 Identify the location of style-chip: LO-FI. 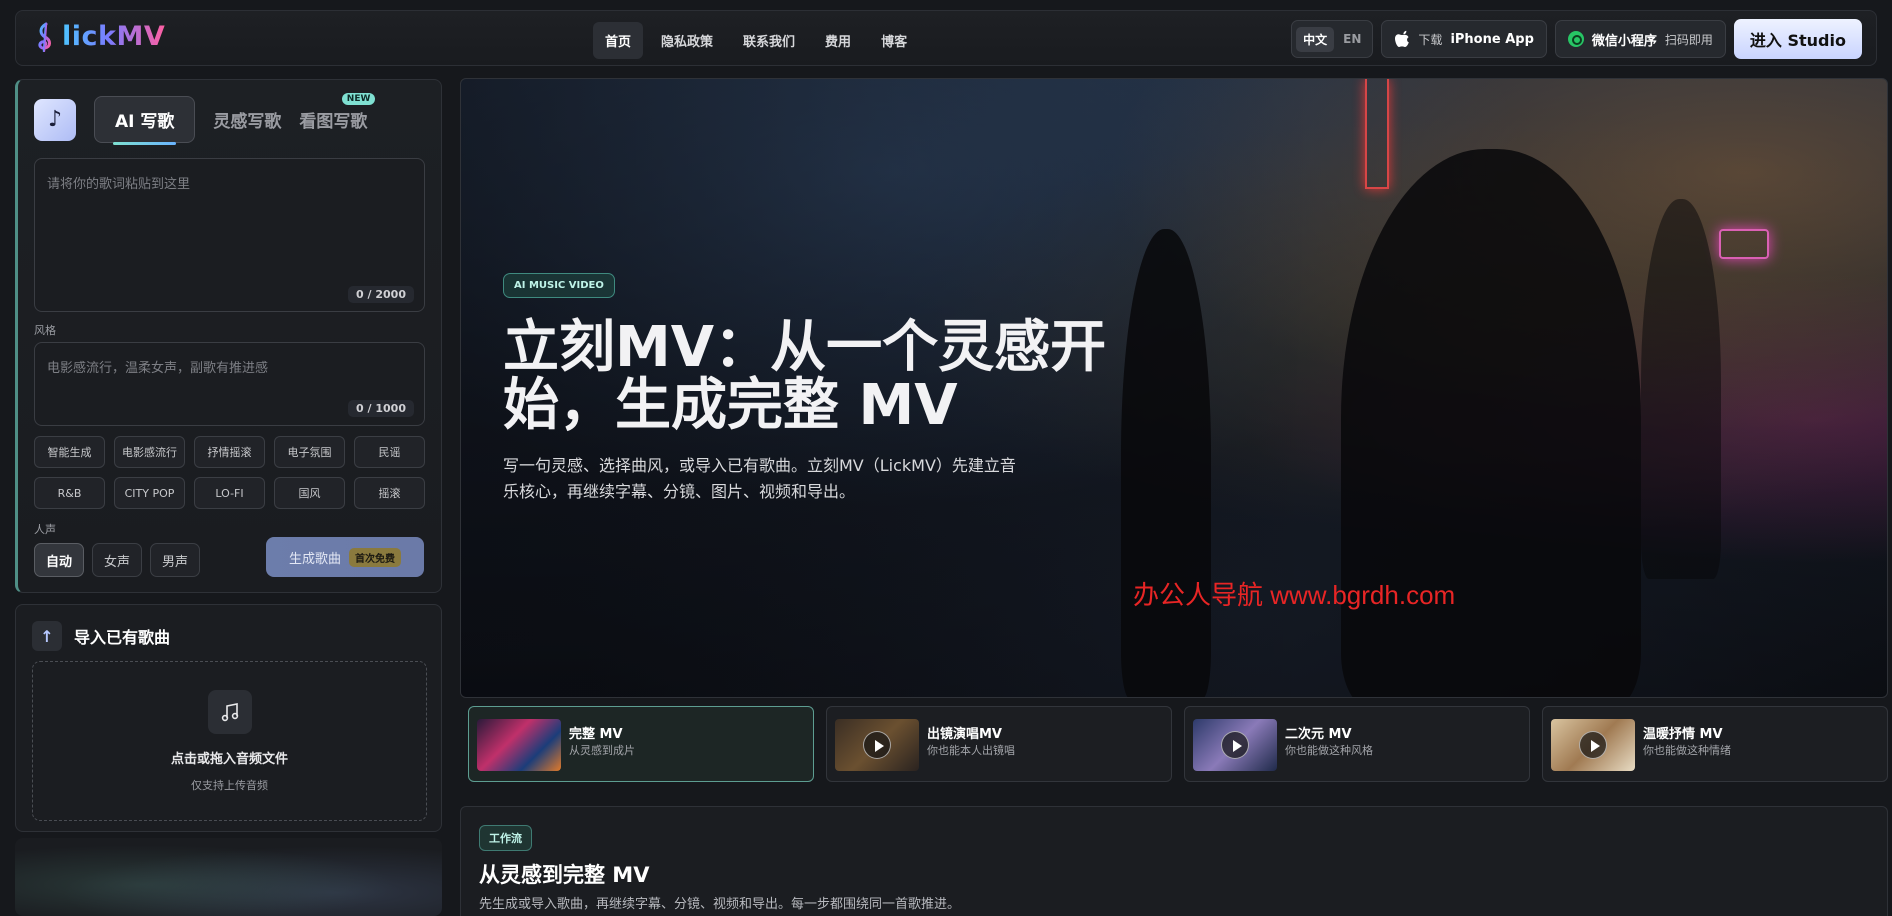
(229, 493).